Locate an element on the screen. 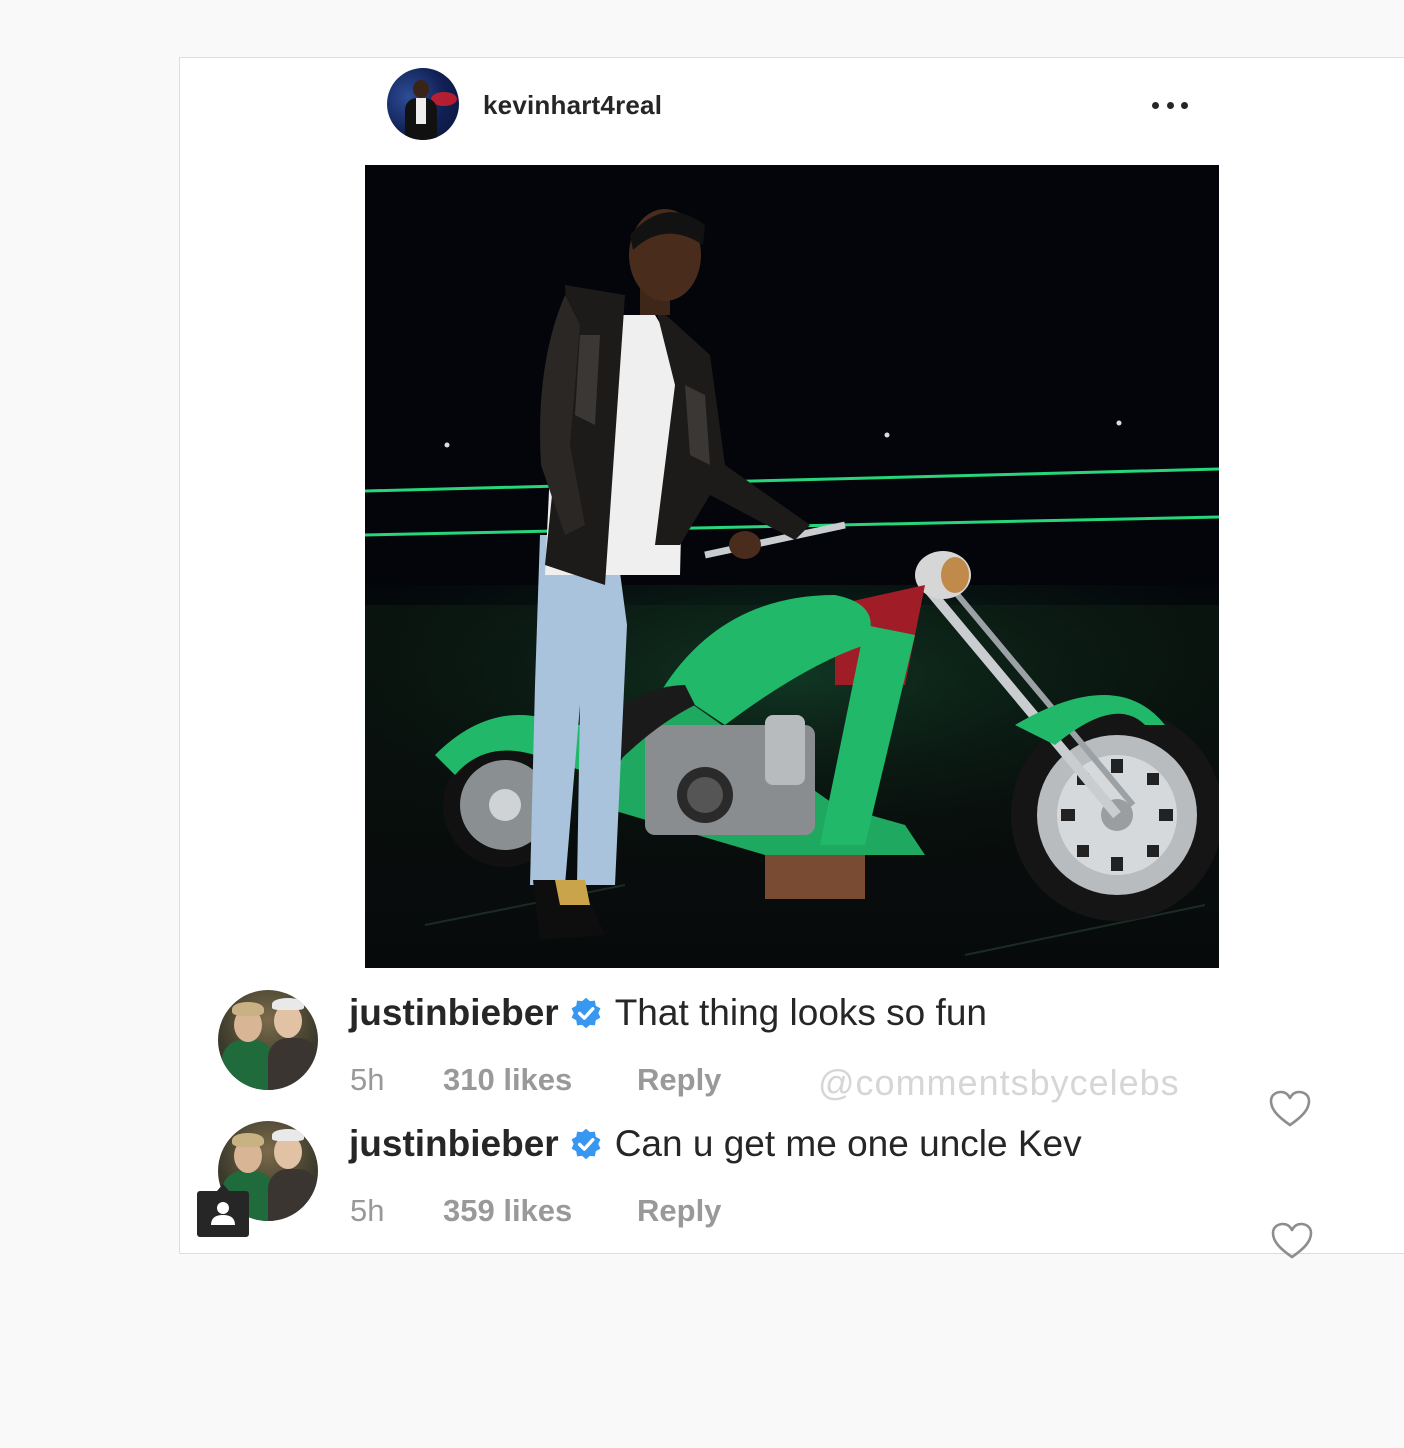 The image size is (1404, 1448). comment-body: justinbieber Can u get me one uncle Kev is located at coordinates (715, 1144).